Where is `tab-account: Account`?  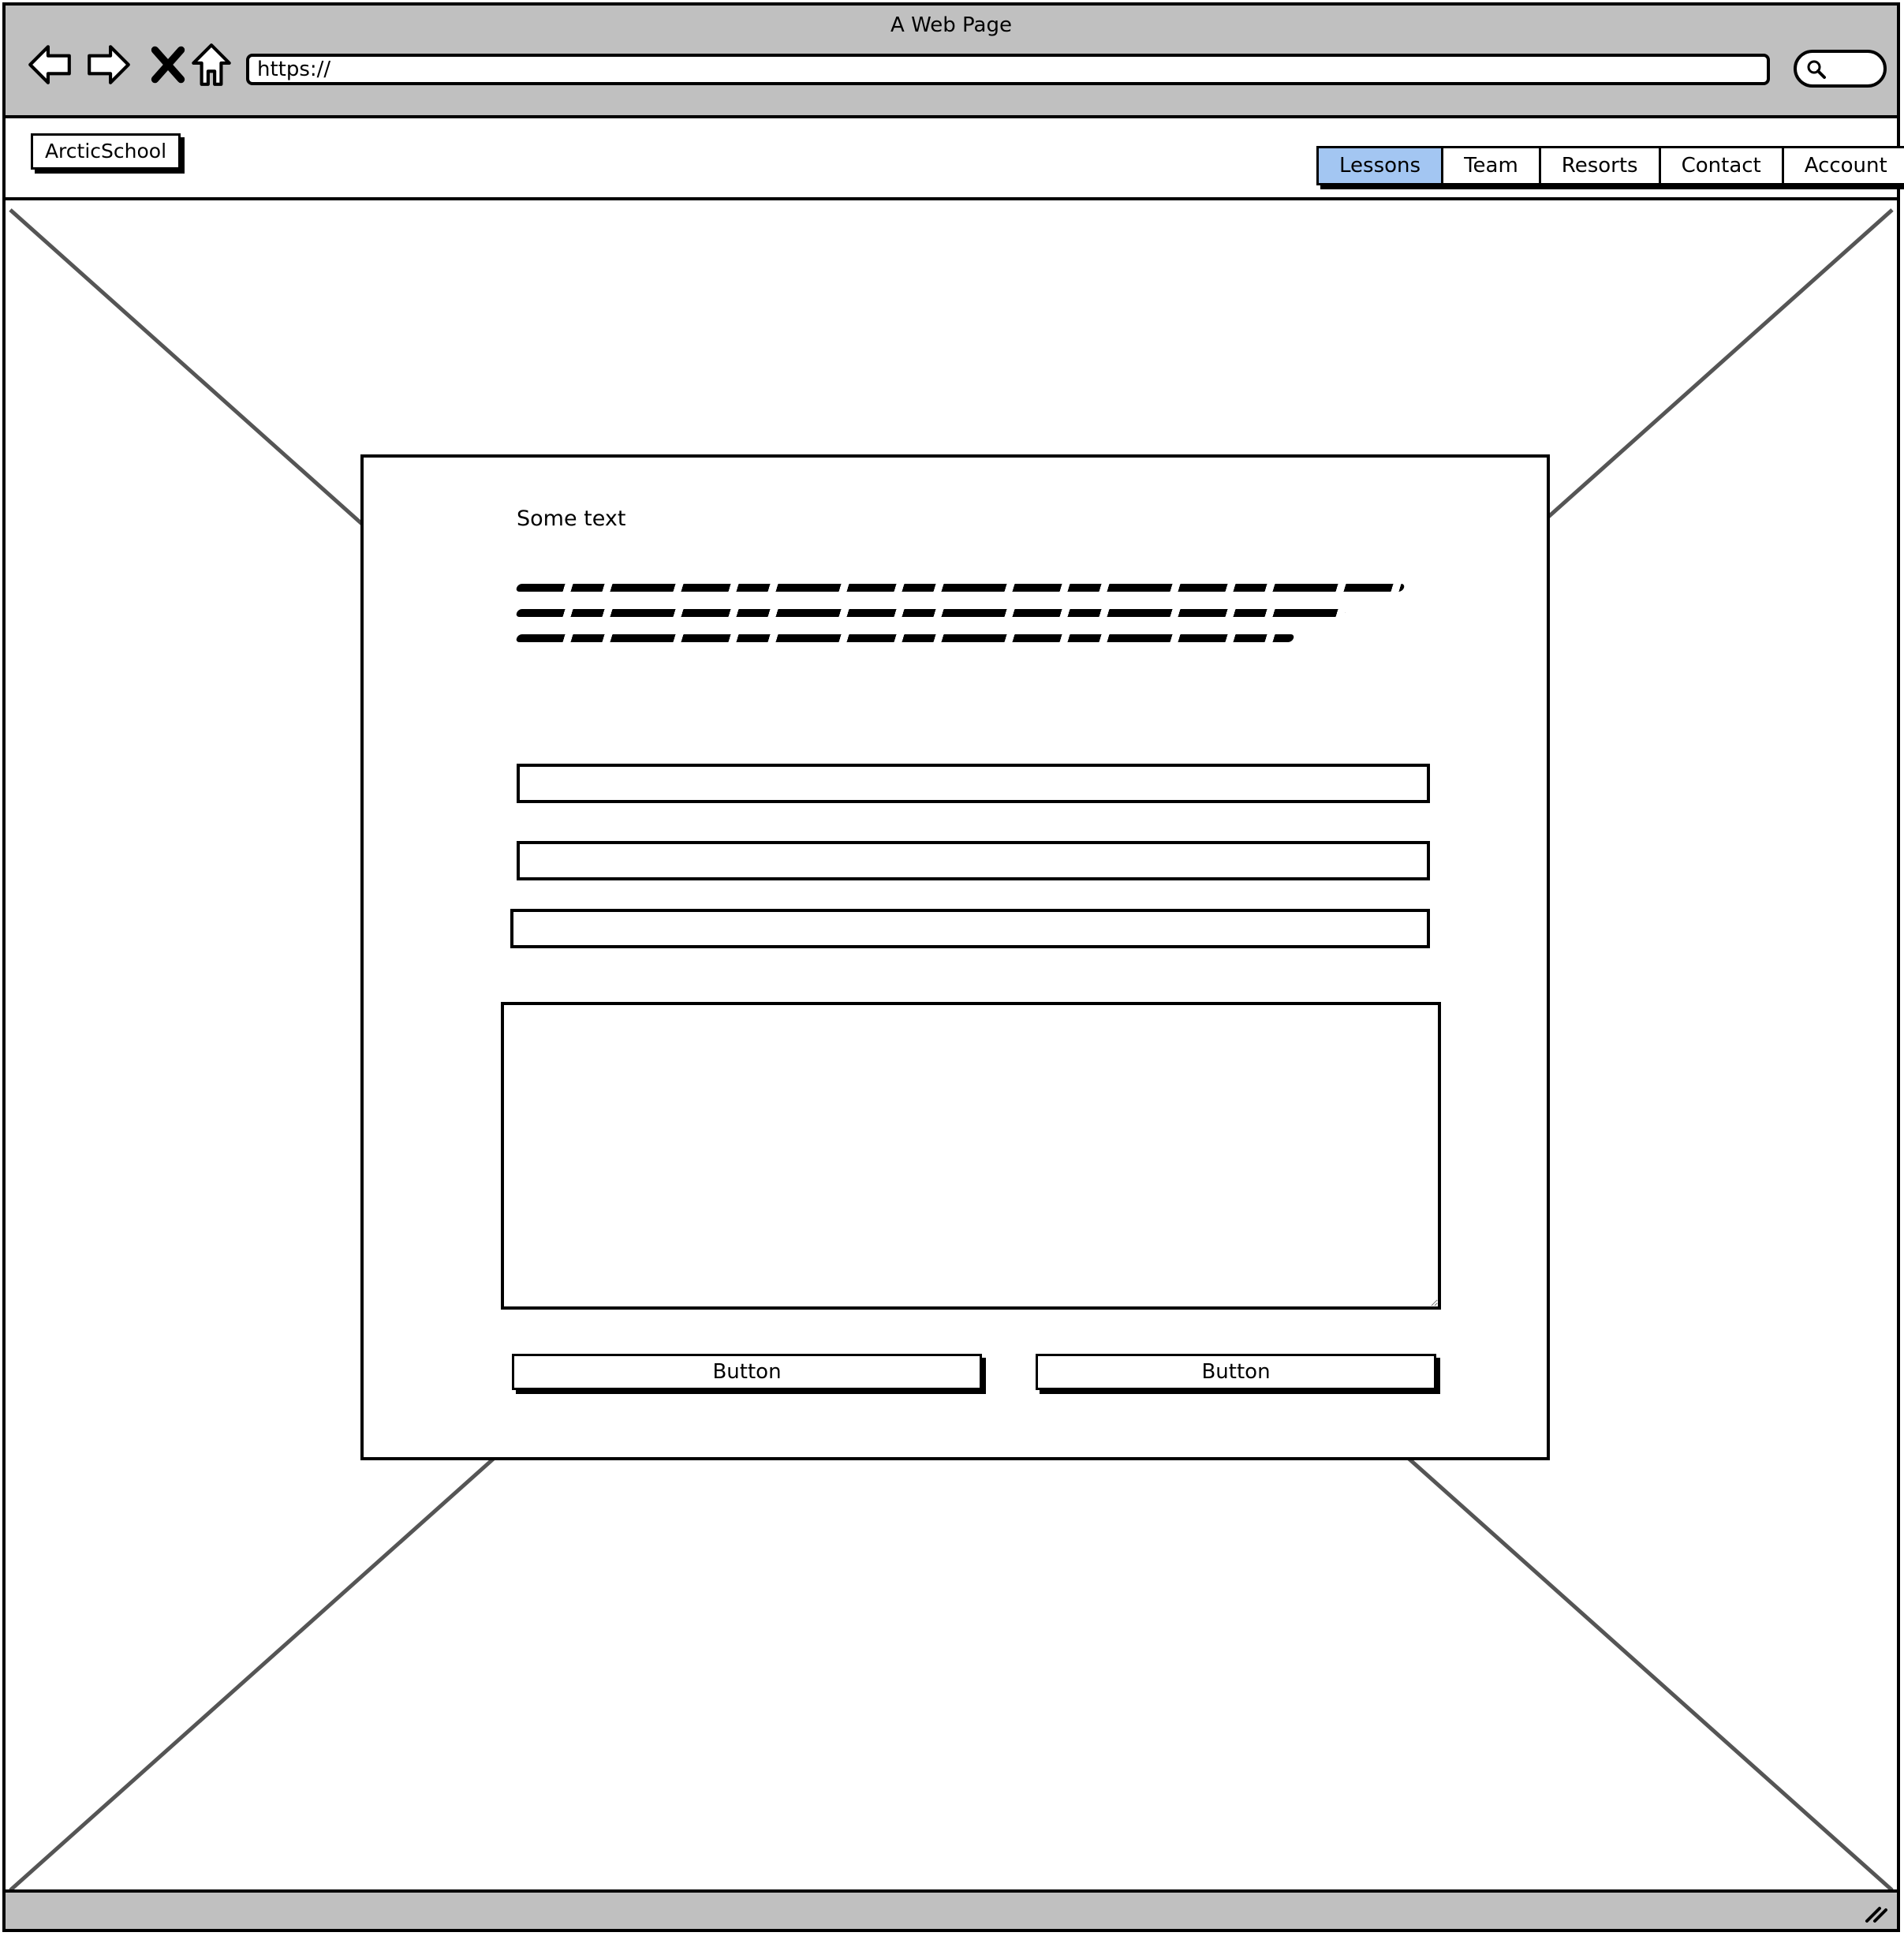 tab-account: Account is located at coordinates (1843, 165).